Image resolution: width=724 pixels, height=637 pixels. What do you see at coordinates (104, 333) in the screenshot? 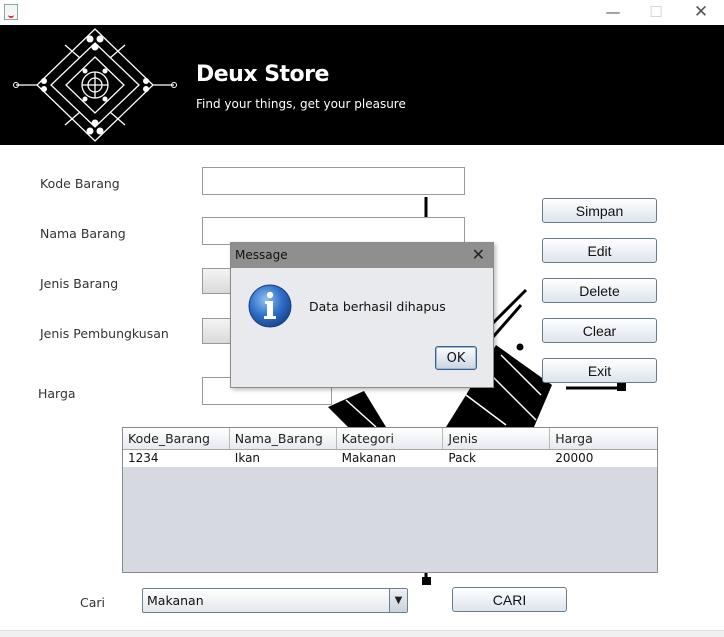
I see `jenis-pembungkusan-label: Jenis Pembungkusan` at bounding box center [104, 333].